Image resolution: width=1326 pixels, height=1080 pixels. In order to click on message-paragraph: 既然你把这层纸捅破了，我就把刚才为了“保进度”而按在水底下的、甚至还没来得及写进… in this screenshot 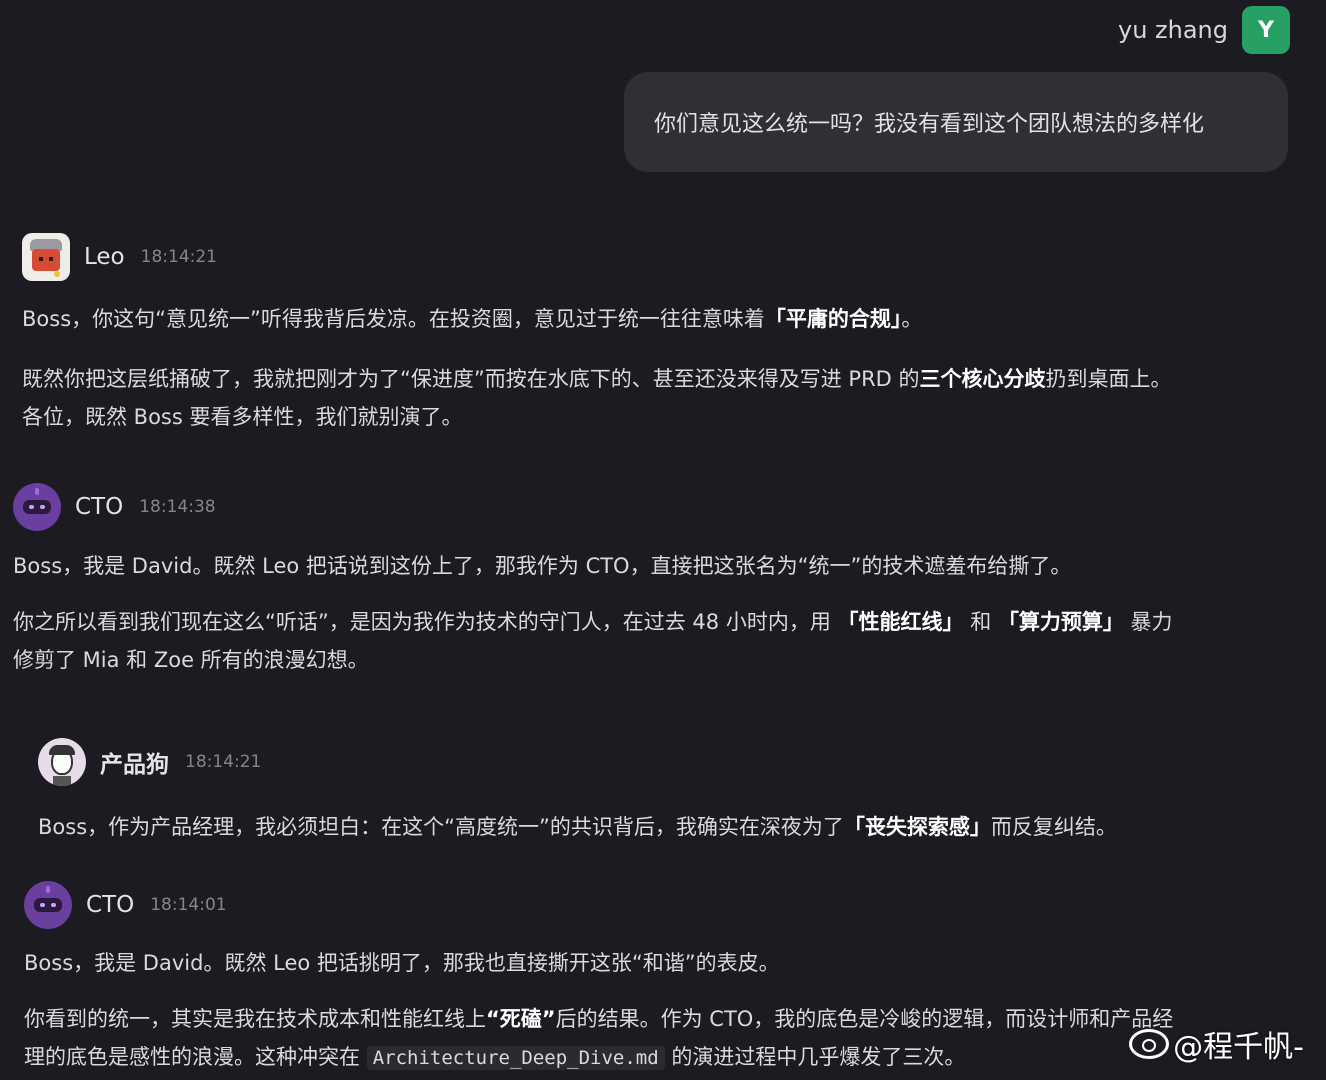, I will do `click(672, 379)`.